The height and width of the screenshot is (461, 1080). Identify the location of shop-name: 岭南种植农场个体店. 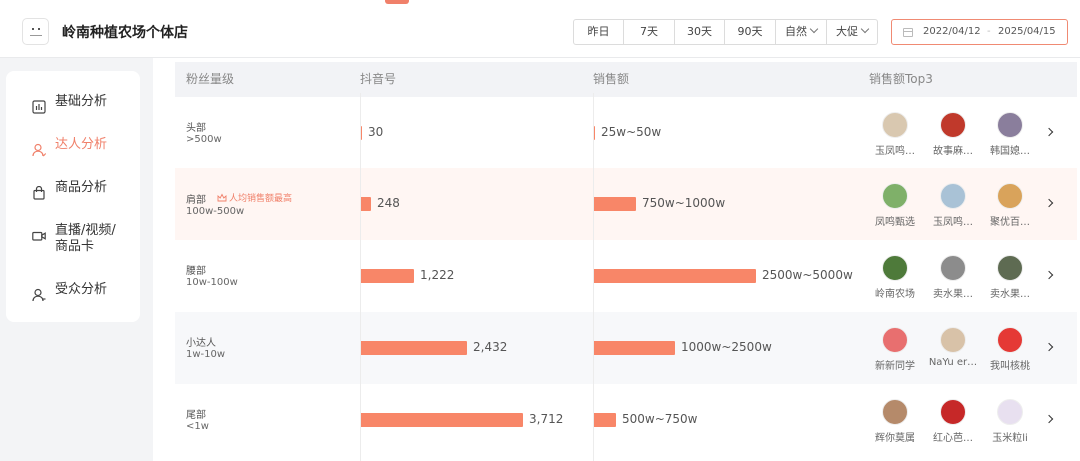
(125, 33).